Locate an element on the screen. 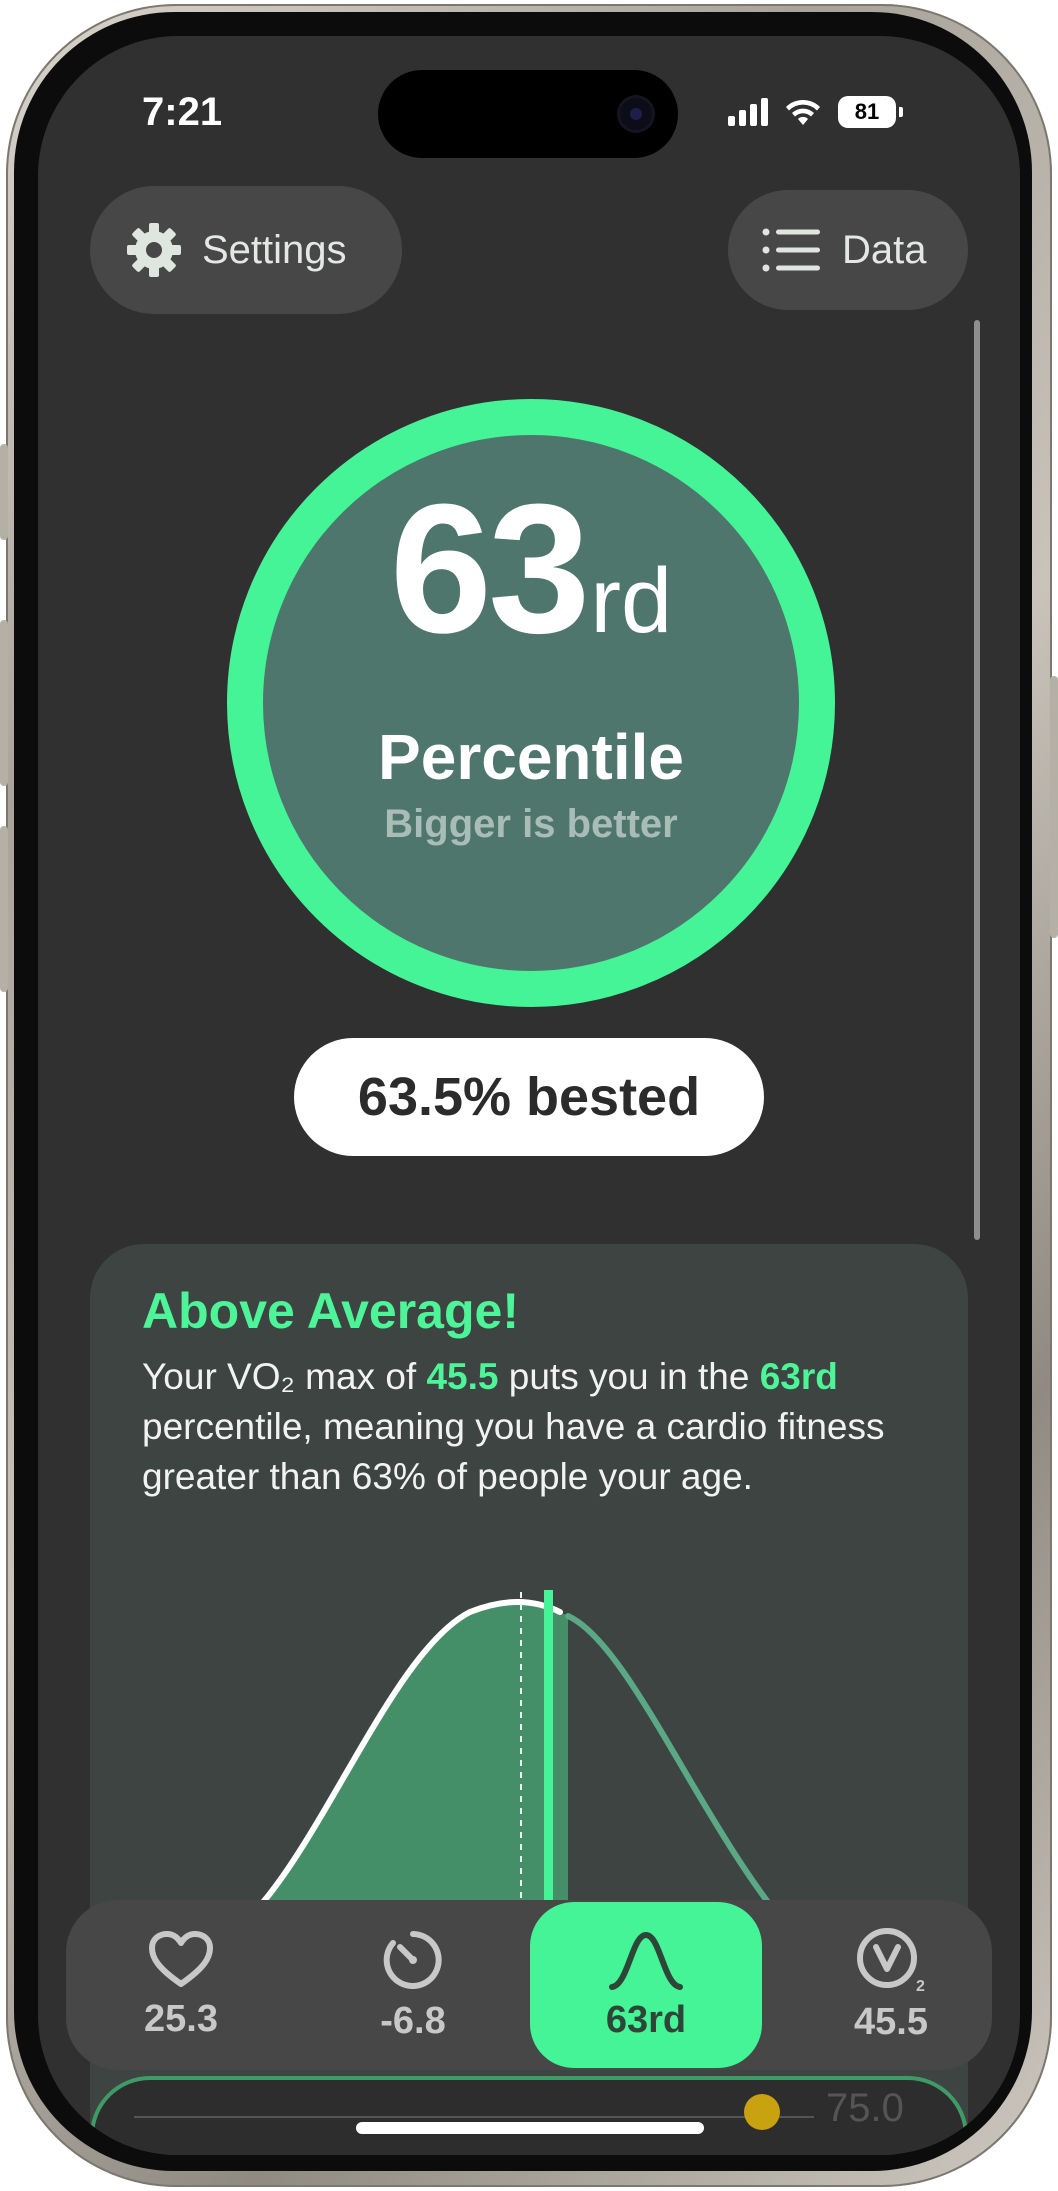  heart-icon is located at coordinates (181, 1958).